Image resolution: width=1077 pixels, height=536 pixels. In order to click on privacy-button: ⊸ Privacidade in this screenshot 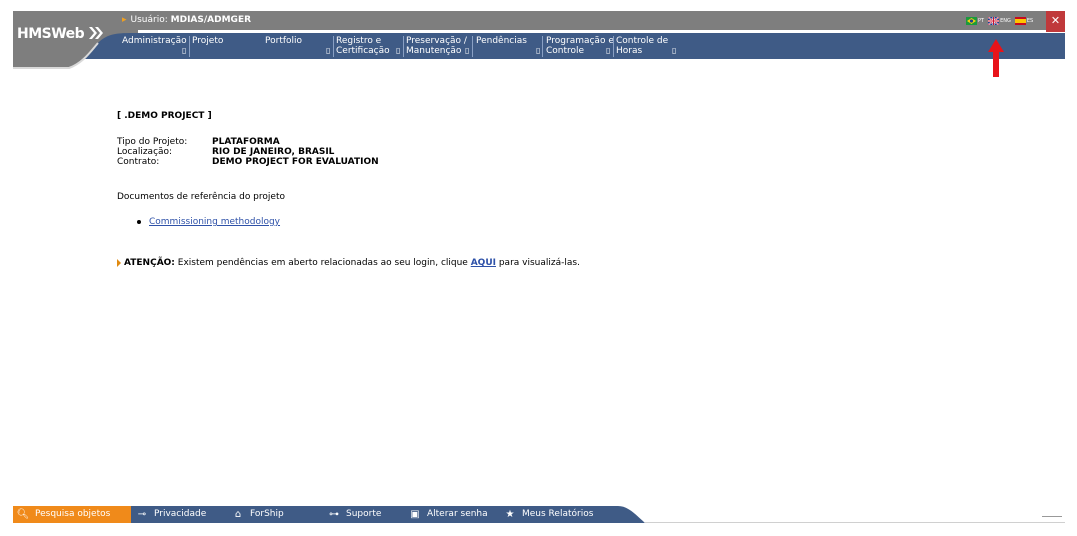, I will do `click(170, 514)`.